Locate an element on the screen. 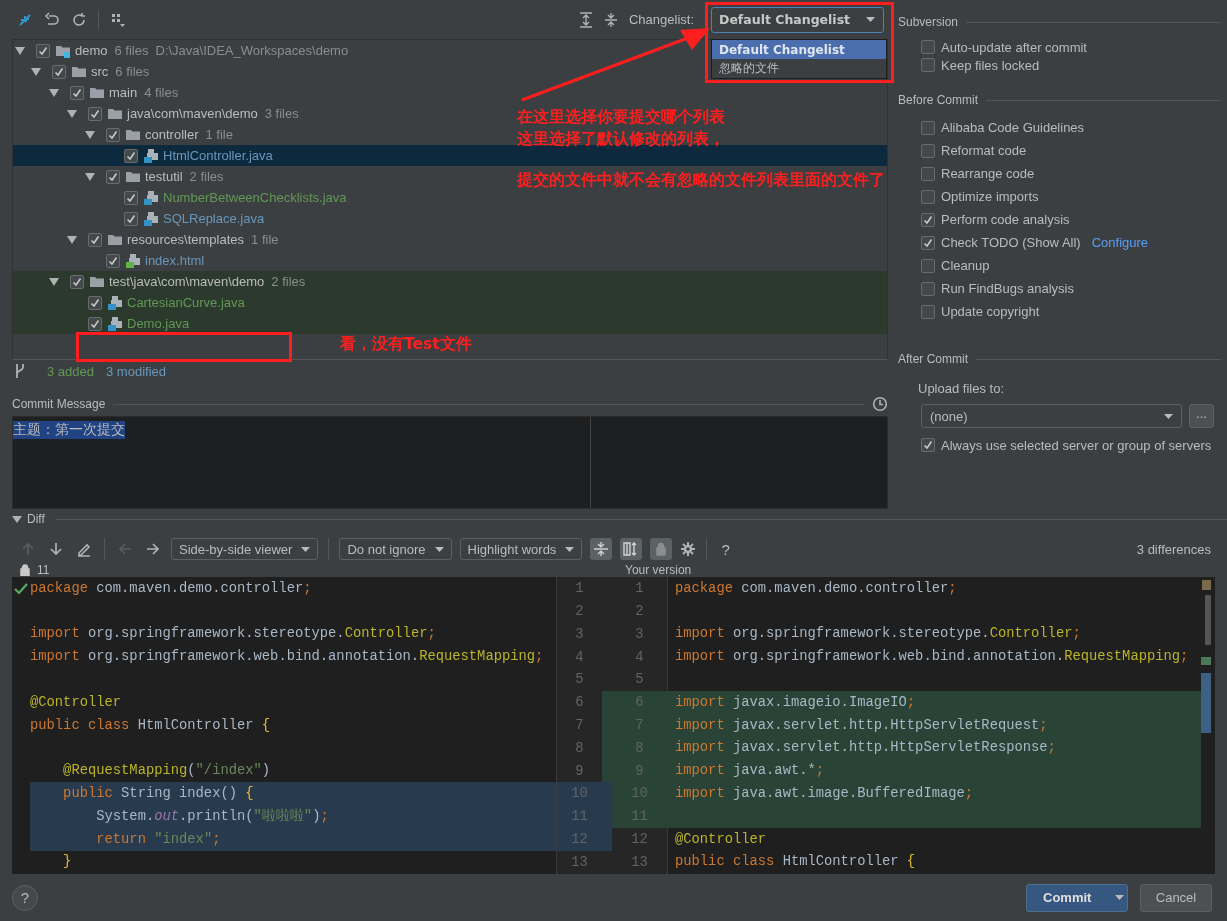 This screenshot has height=921, width=1227. commit-message-field: 主题：第一次提交 is located at coordinates (450, 462).